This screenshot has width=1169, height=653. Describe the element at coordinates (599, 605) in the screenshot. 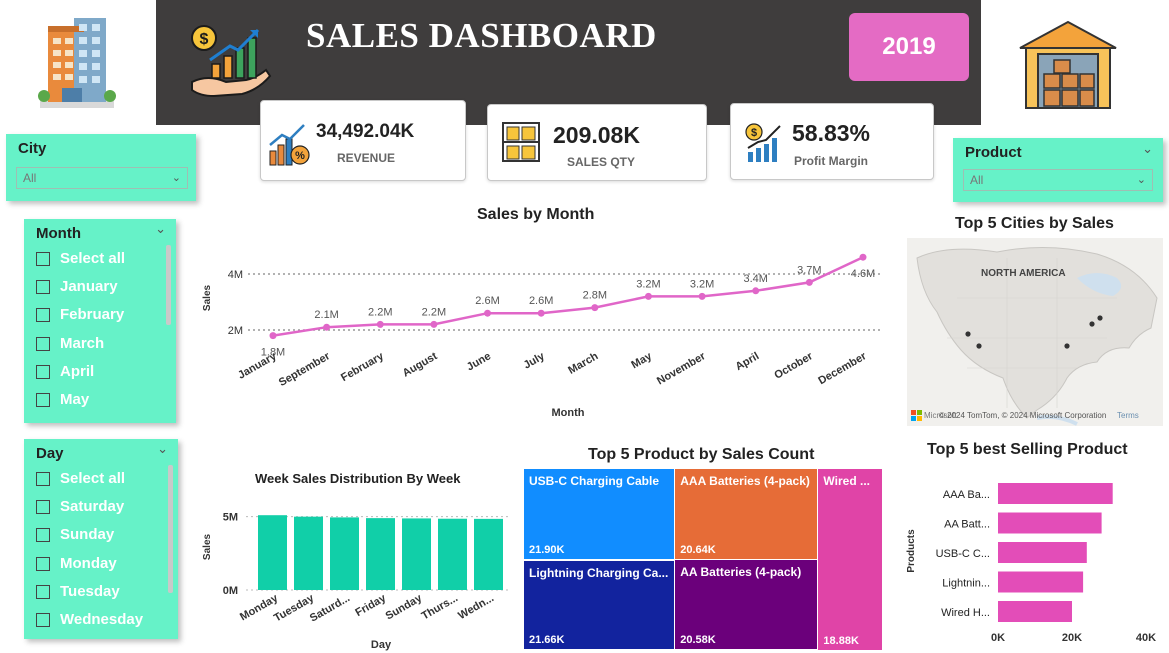

I see `treemap-tile: Lightning Charging Ca... 21.66K` at that location.